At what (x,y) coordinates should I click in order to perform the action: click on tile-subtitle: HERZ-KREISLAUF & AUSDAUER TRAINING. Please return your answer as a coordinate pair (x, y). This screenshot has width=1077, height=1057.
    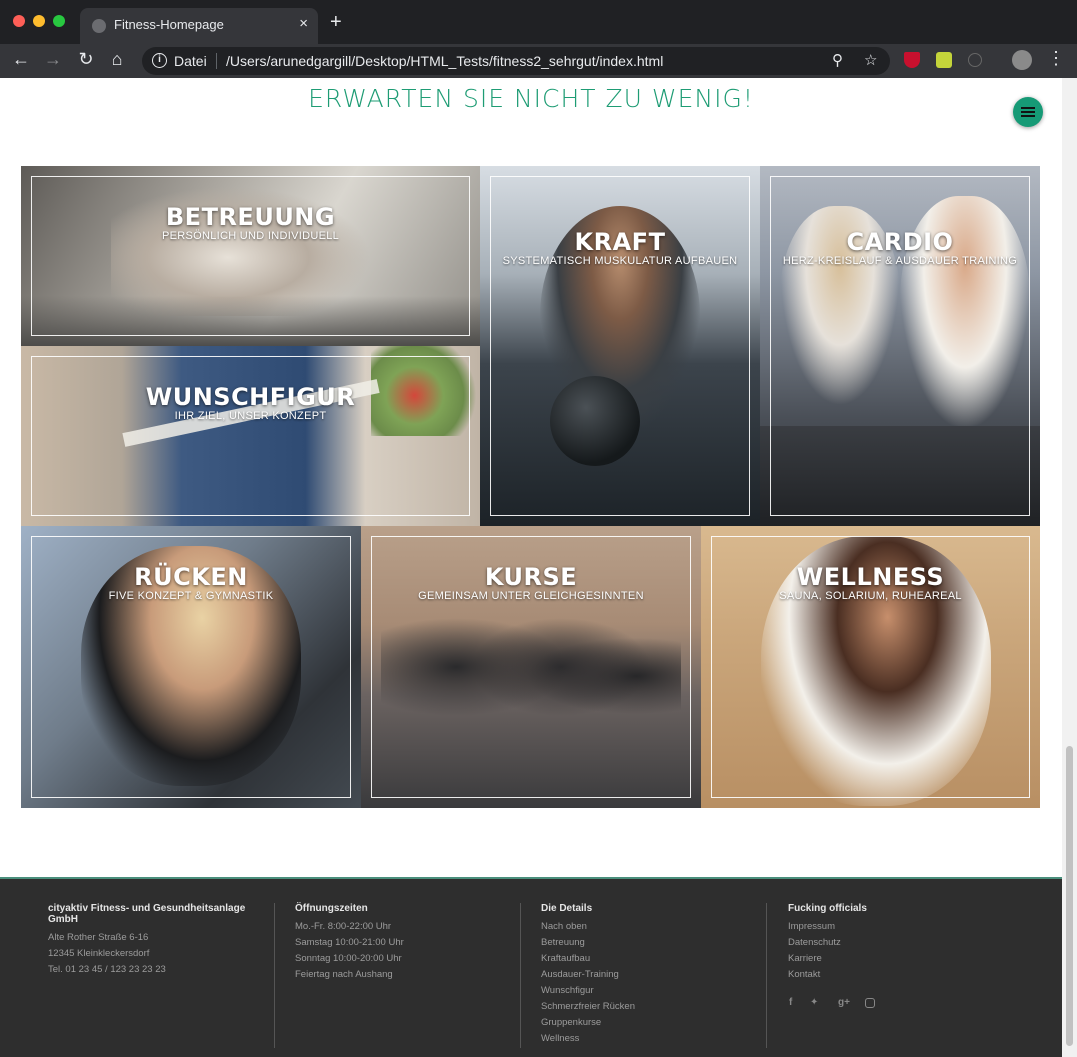
    Looking at the image, I should click on (900, 261).